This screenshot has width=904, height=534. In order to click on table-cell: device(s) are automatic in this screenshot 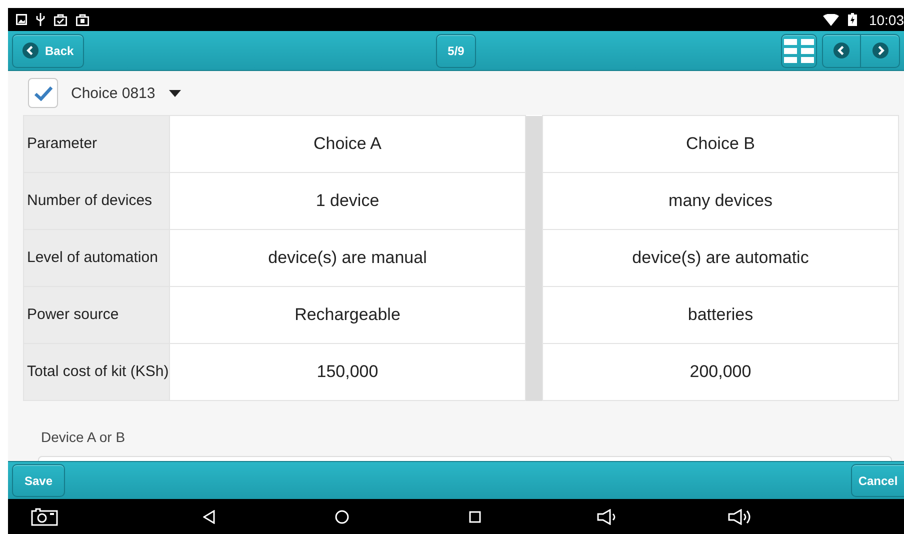, I will do `click(720, 258)`.